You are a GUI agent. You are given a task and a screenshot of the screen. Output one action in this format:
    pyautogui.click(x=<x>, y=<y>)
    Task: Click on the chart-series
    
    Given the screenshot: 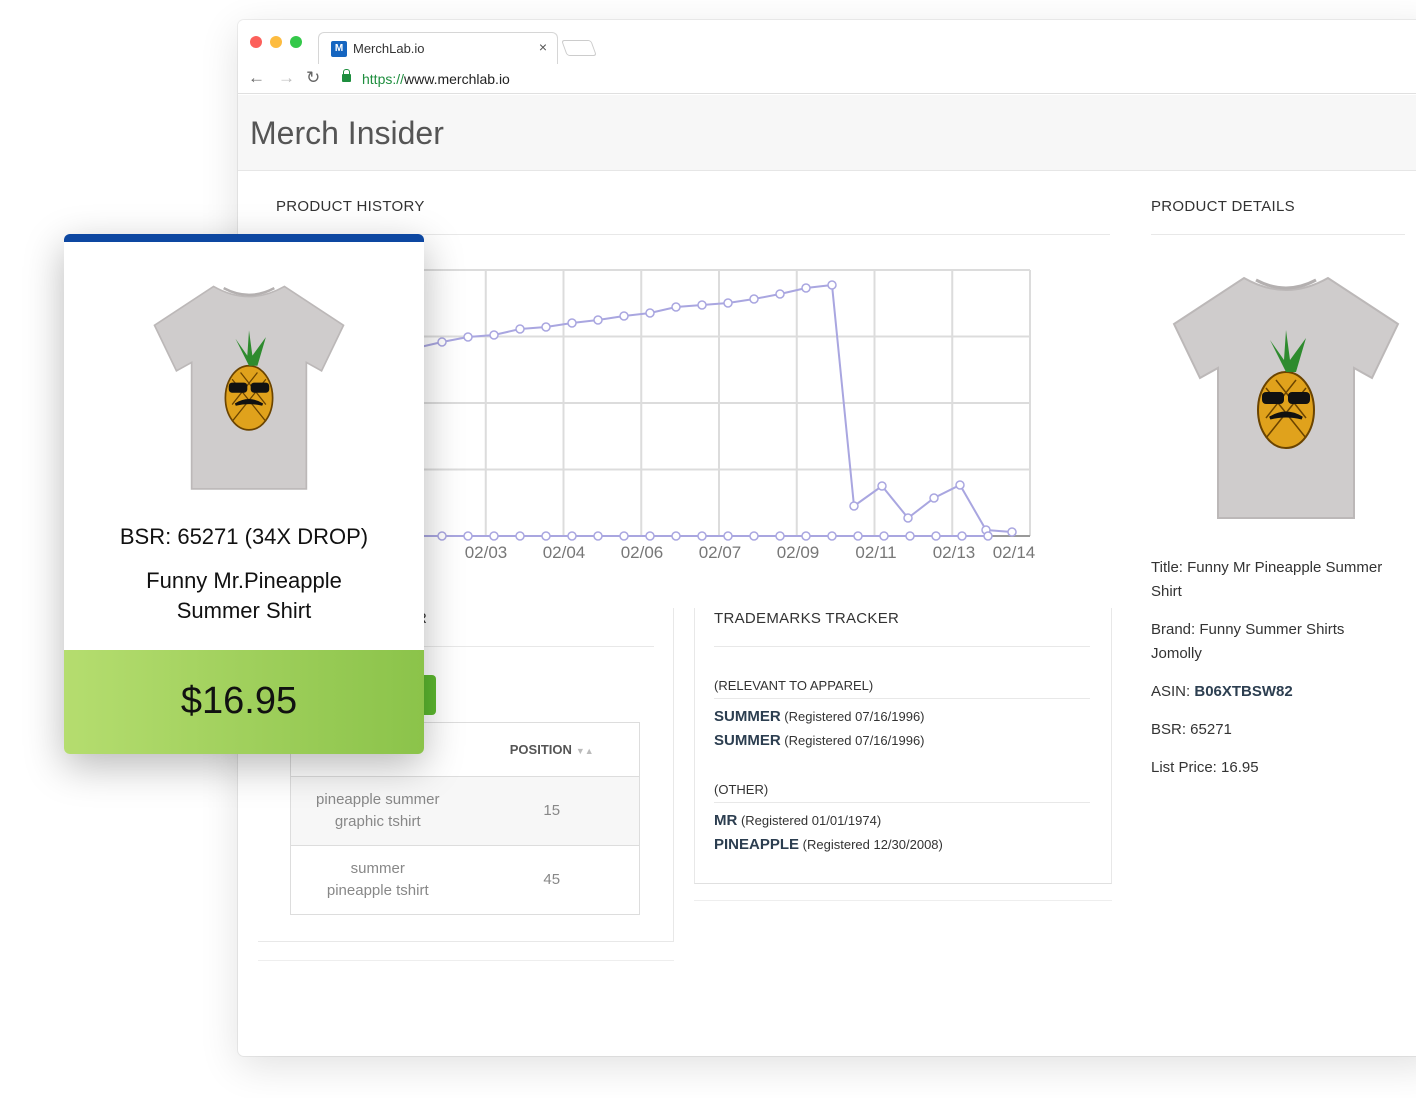 What is the action you would take?
    pyautogui.click(x=714, y=410)
    